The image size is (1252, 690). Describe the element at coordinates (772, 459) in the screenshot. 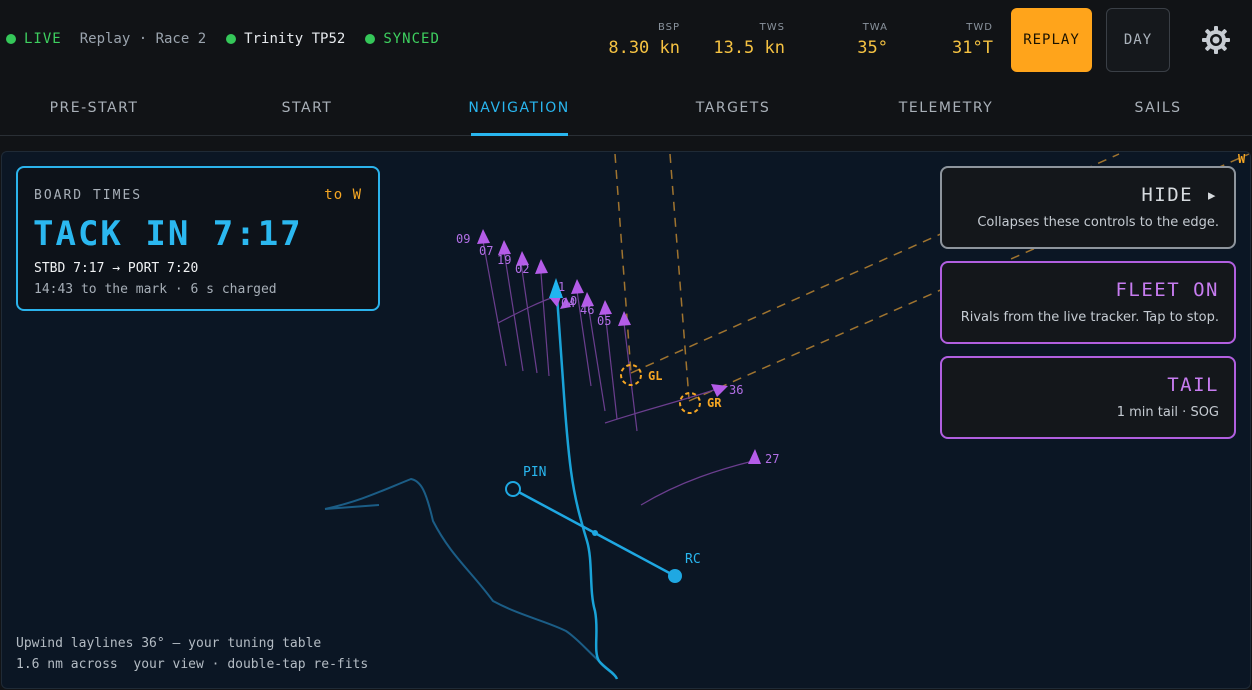

I see `rival-label: 27` at that location.